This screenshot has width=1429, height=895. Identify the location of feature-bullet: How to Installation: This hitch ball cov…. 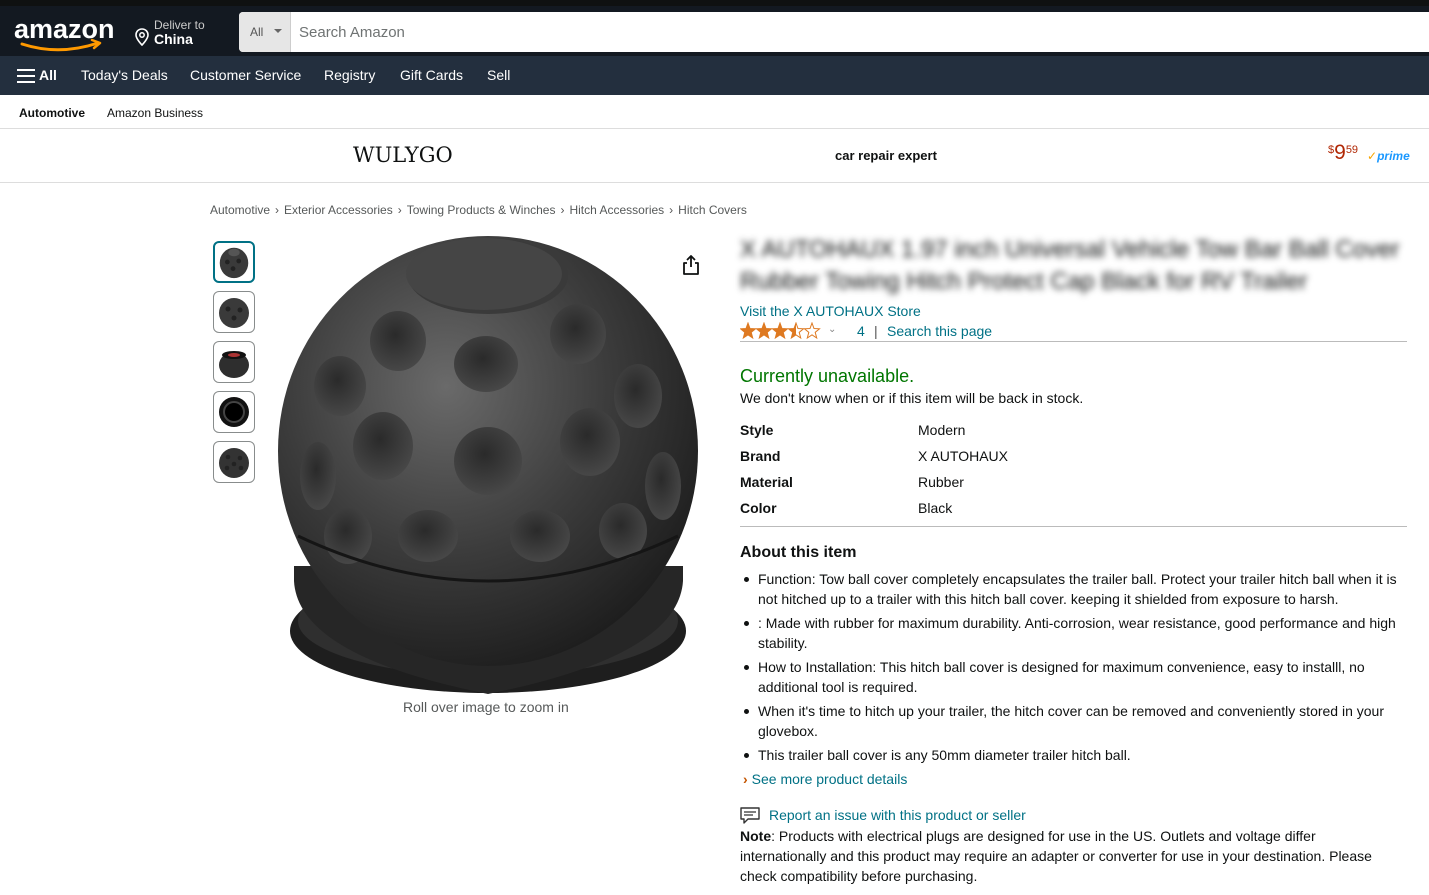
(1075, 677).